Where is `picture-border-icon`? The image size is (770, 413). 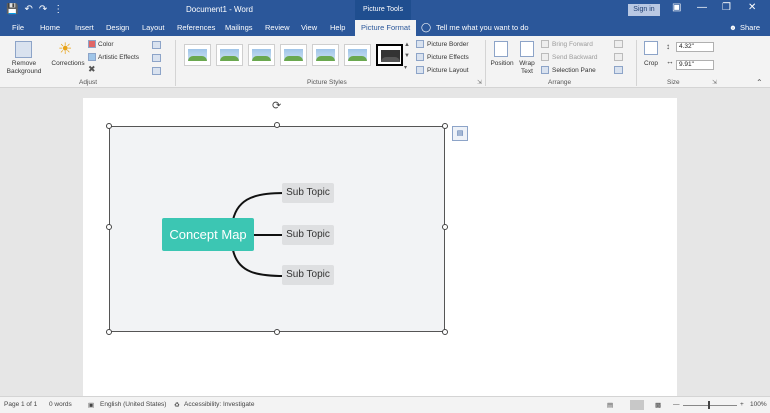
picture-border-icon is located at coordinates (420, 44).